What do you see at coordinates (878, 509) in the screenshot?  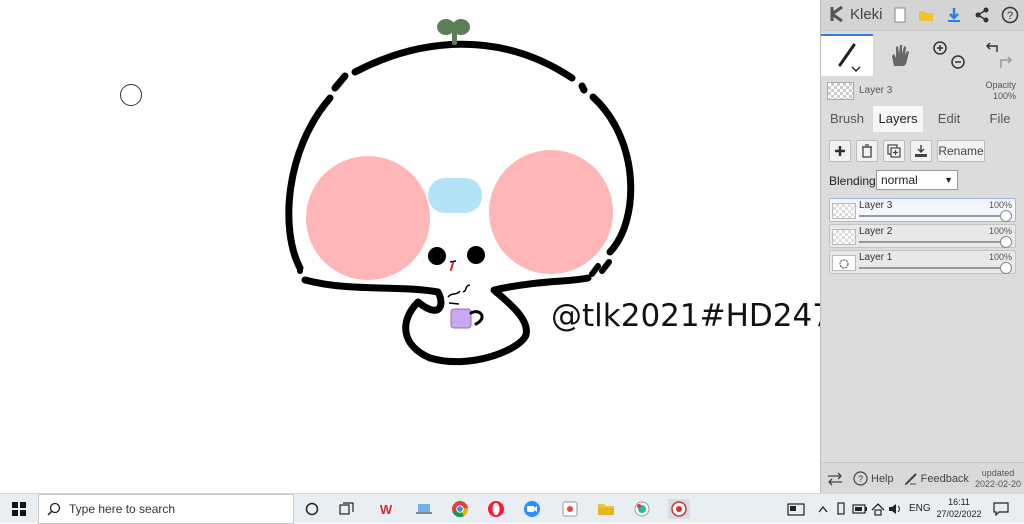 I see `network-icon` at bounding box center [878, 509].